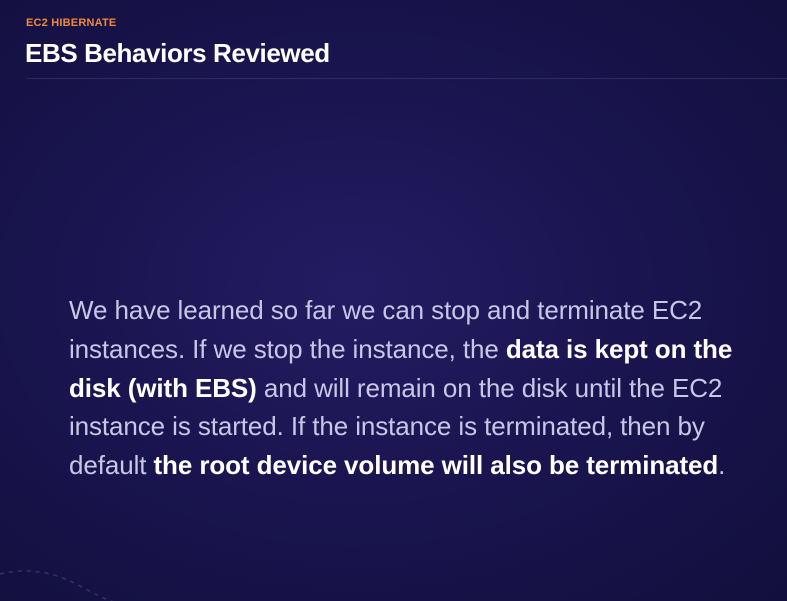 This screenshot has width=787, height=601. What do you see at coordinates (177, 53) in the screenshot?
I see `page-title: EBS Behaviors Reviewed` at bounding box center [177, 53].